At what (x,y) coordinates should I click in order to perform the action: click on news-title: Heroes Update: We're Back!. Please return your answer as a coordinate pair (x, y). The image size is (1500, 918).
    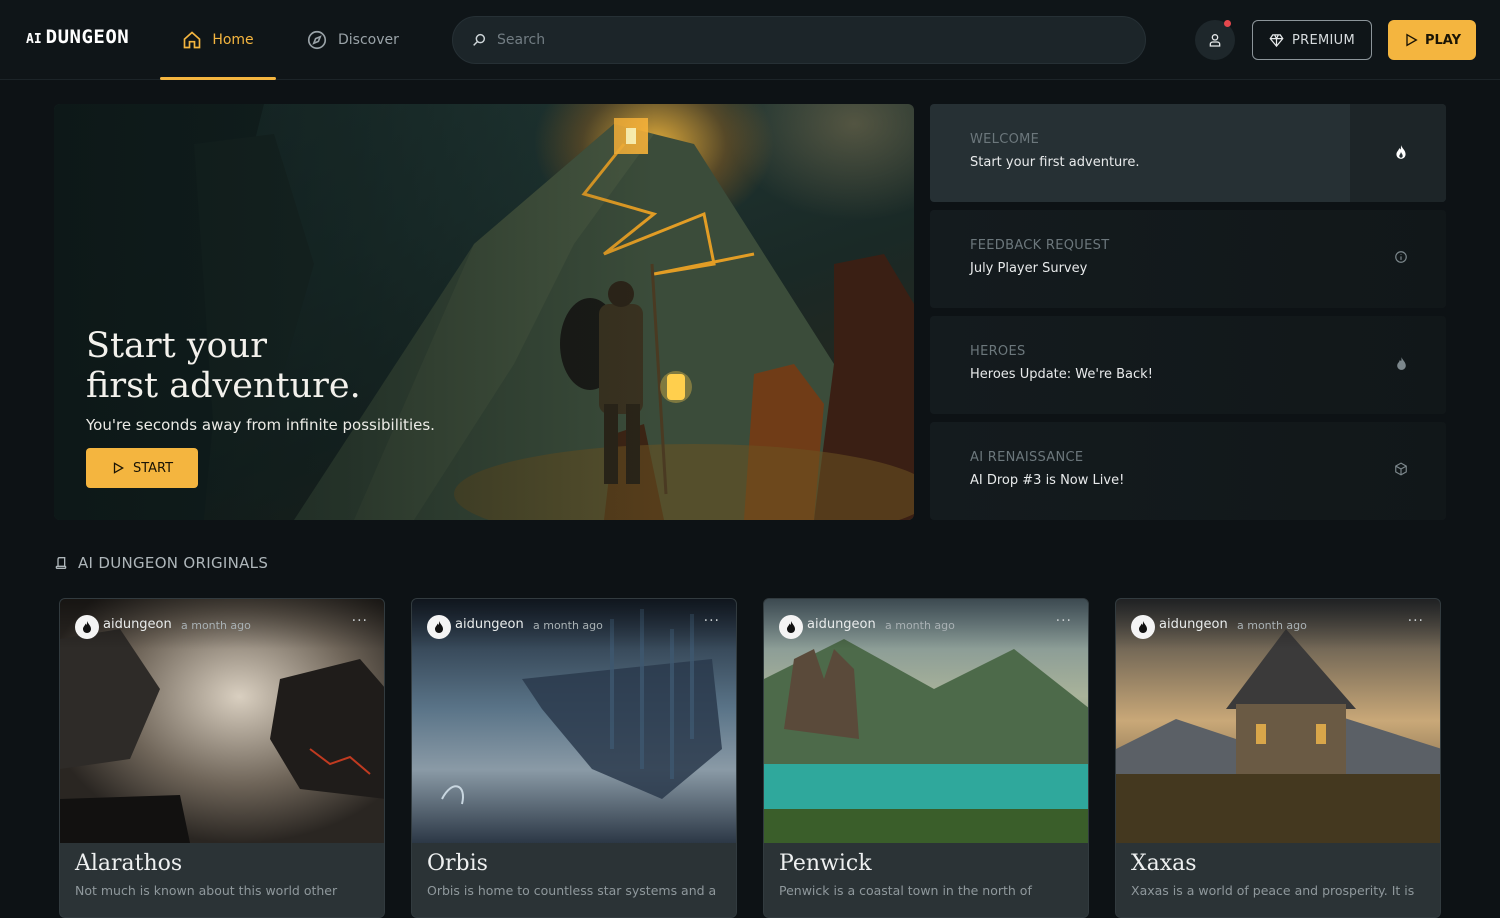
    Looking at the image, I should click on (1061, 374).